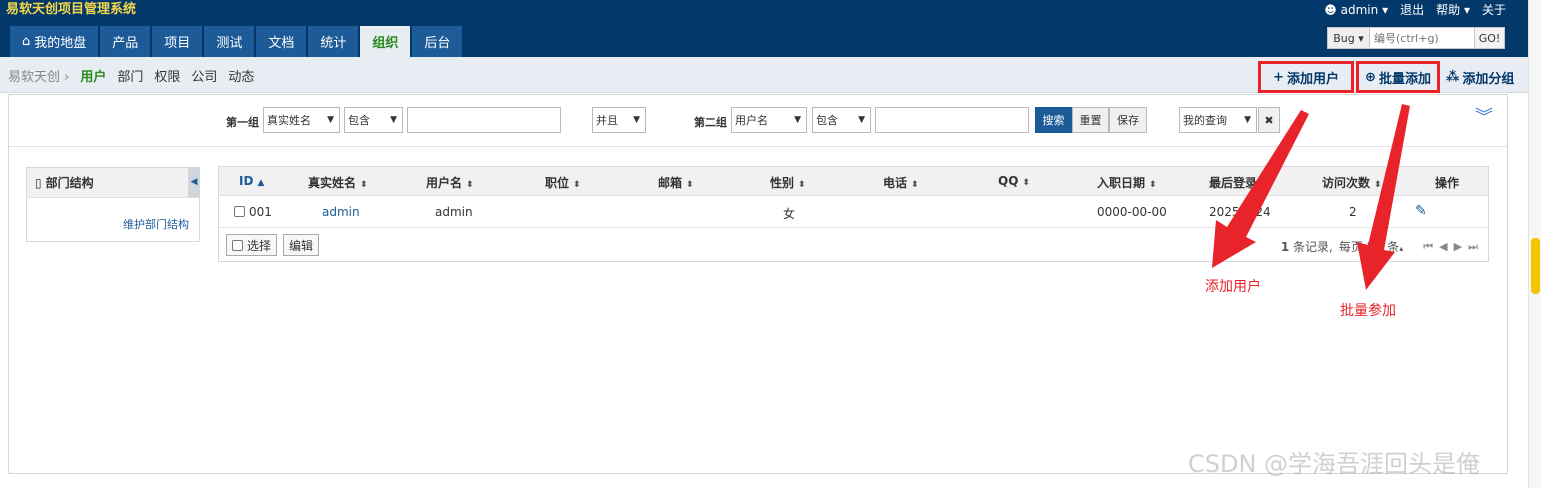  What do you see at coordinates (1053, 120) in the screenshot?
I see `search-button: 搜索` at bounding box center [1053, 120].